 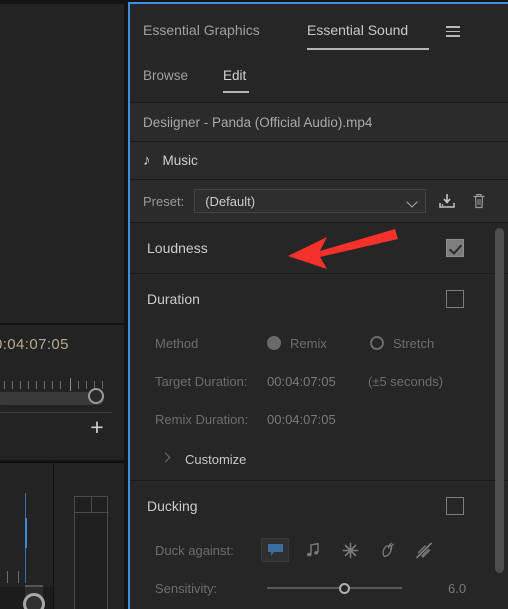 What do you see at coordinates (173, 299) in the screenshot?
I see `duration-title: Duration` at bounding box center [173, 299].